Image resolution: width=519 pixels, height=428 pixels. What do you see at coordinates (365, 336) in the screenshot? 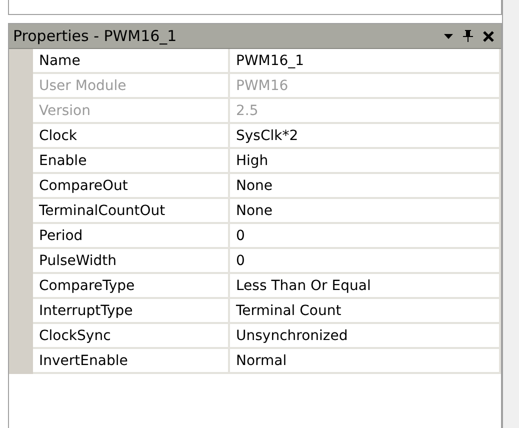
I see `property-value: Unsynchronized` at bounding box center [365, 336].